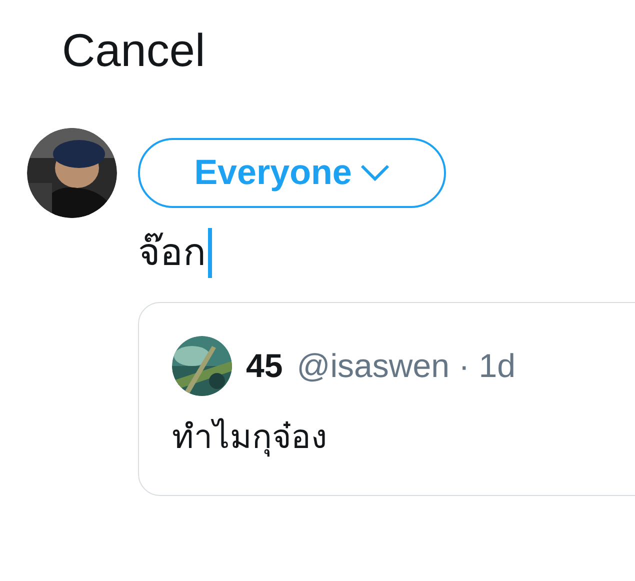  I want to click on cancel-button: Cancel, so click(134, 50).